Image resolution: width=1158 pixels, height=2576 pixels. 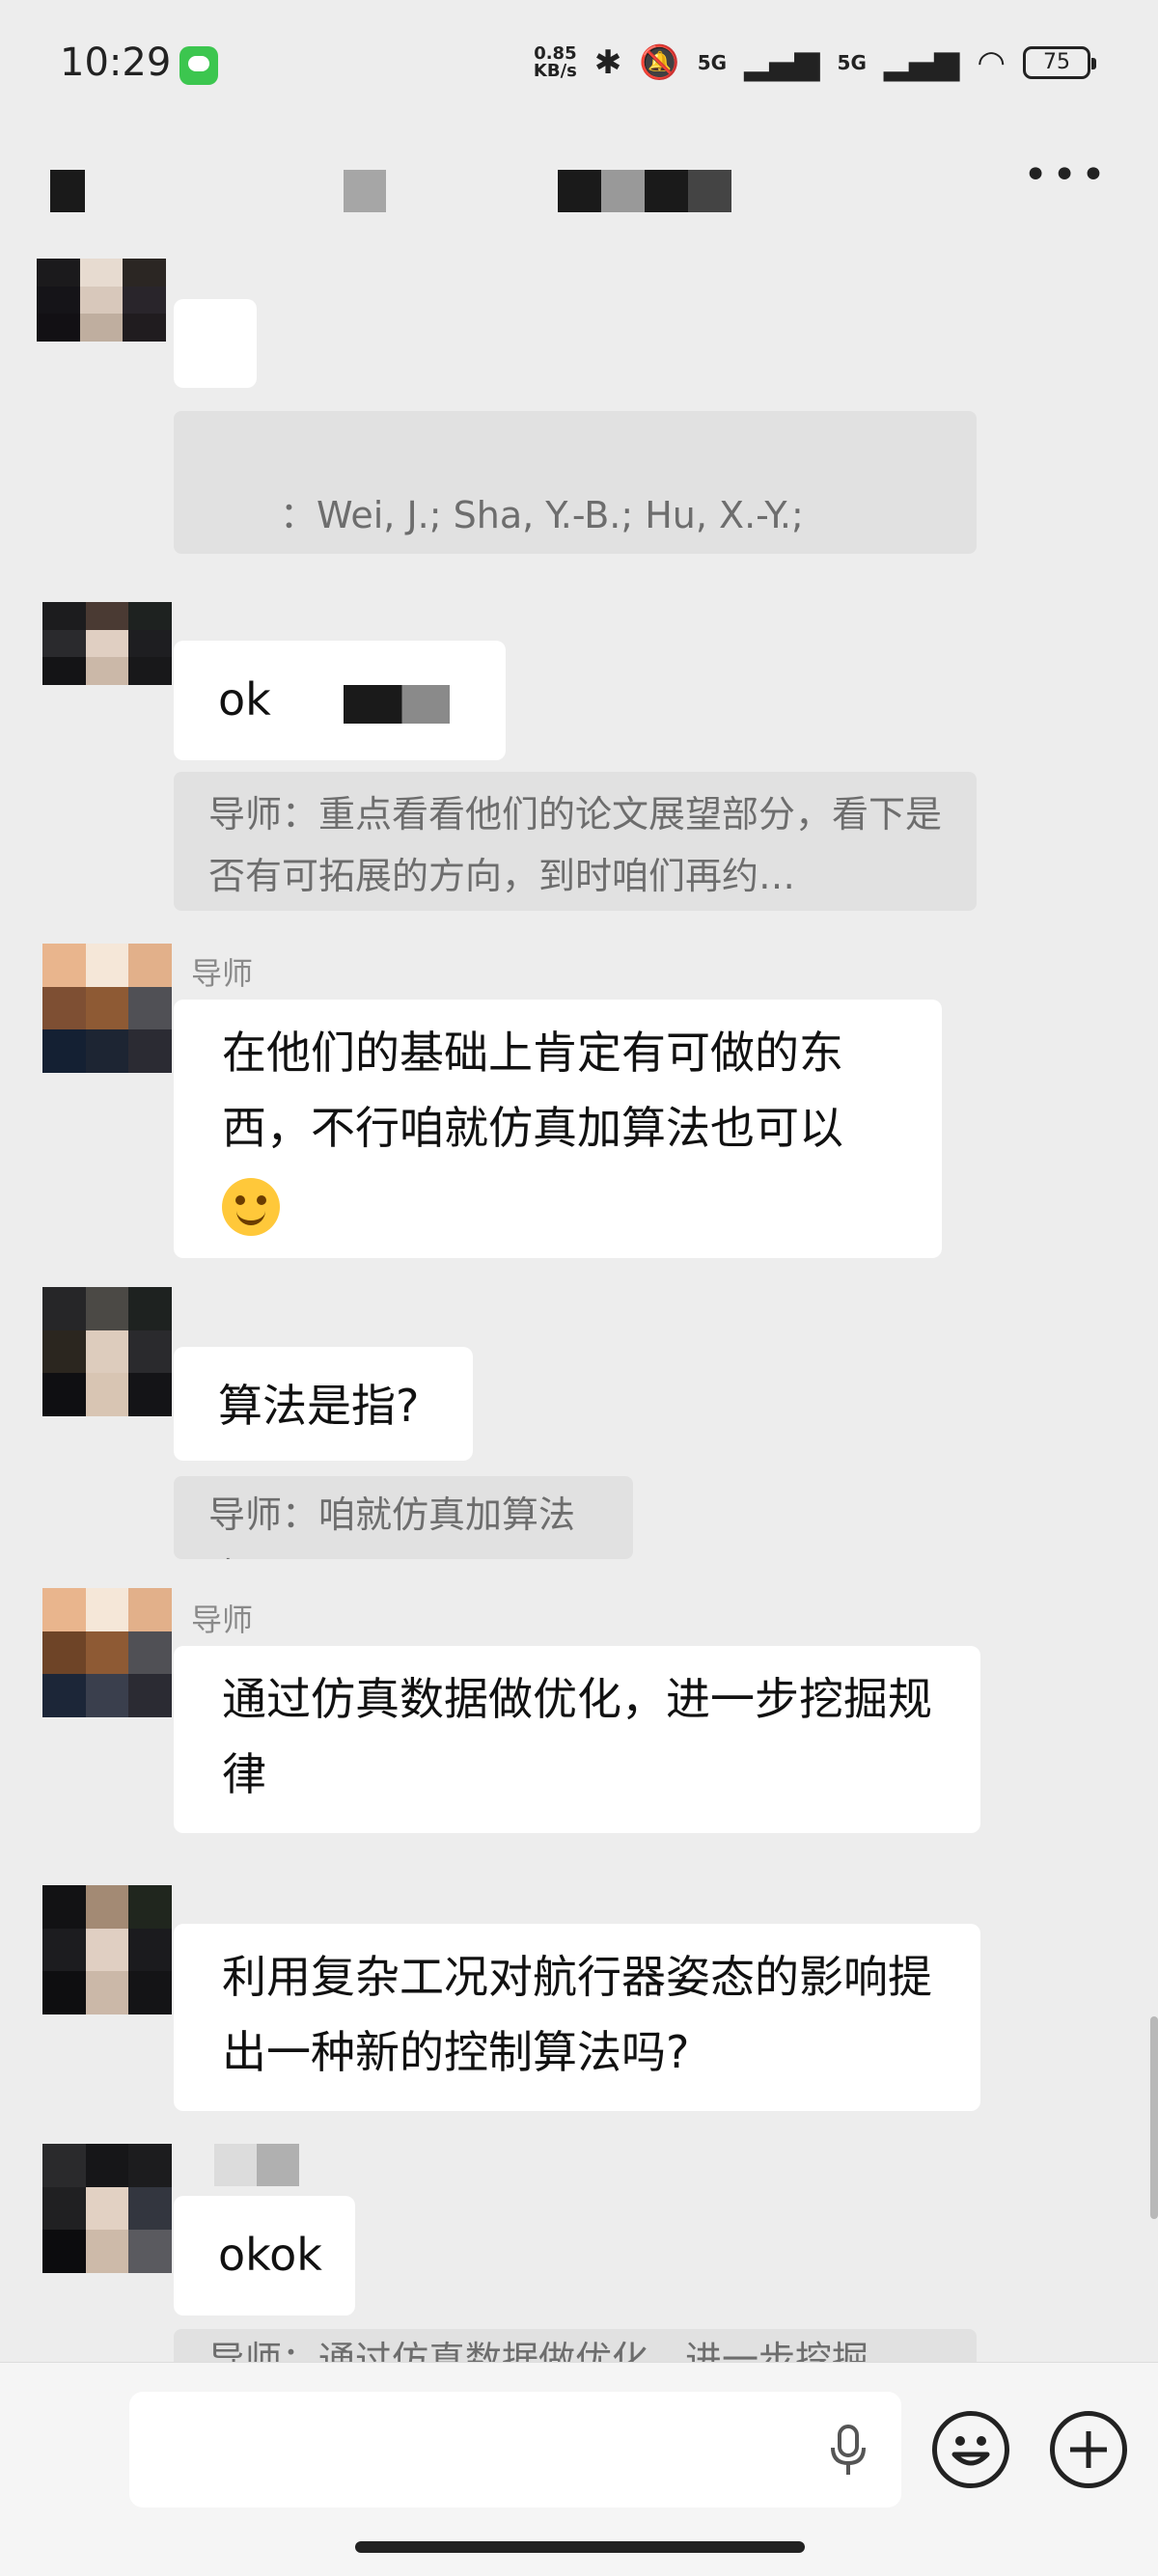 I want to click on wifi-icon: ◠, so click(x=991, y=63).